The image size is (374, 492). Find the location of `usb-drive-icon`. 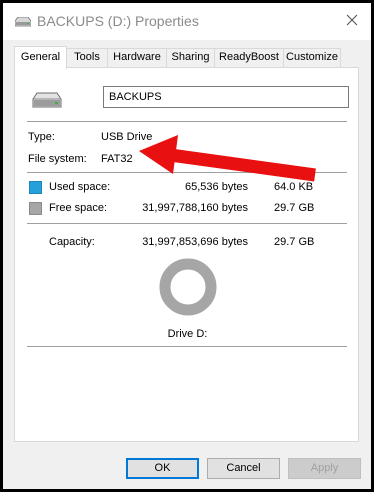

usb-drive-icon is located at coordinates (47, 101).